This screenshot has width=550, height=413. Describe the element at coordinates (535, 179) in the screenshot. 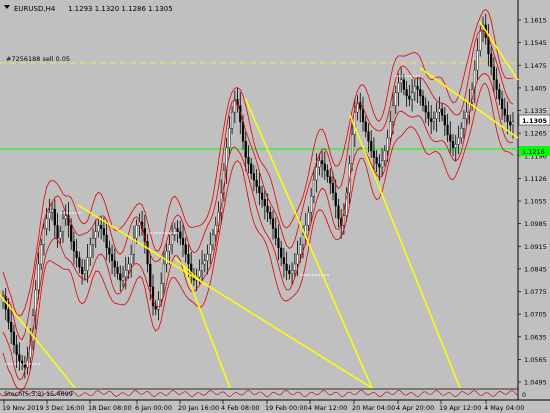

I see `y-tick-label: 1.1126` at that location.